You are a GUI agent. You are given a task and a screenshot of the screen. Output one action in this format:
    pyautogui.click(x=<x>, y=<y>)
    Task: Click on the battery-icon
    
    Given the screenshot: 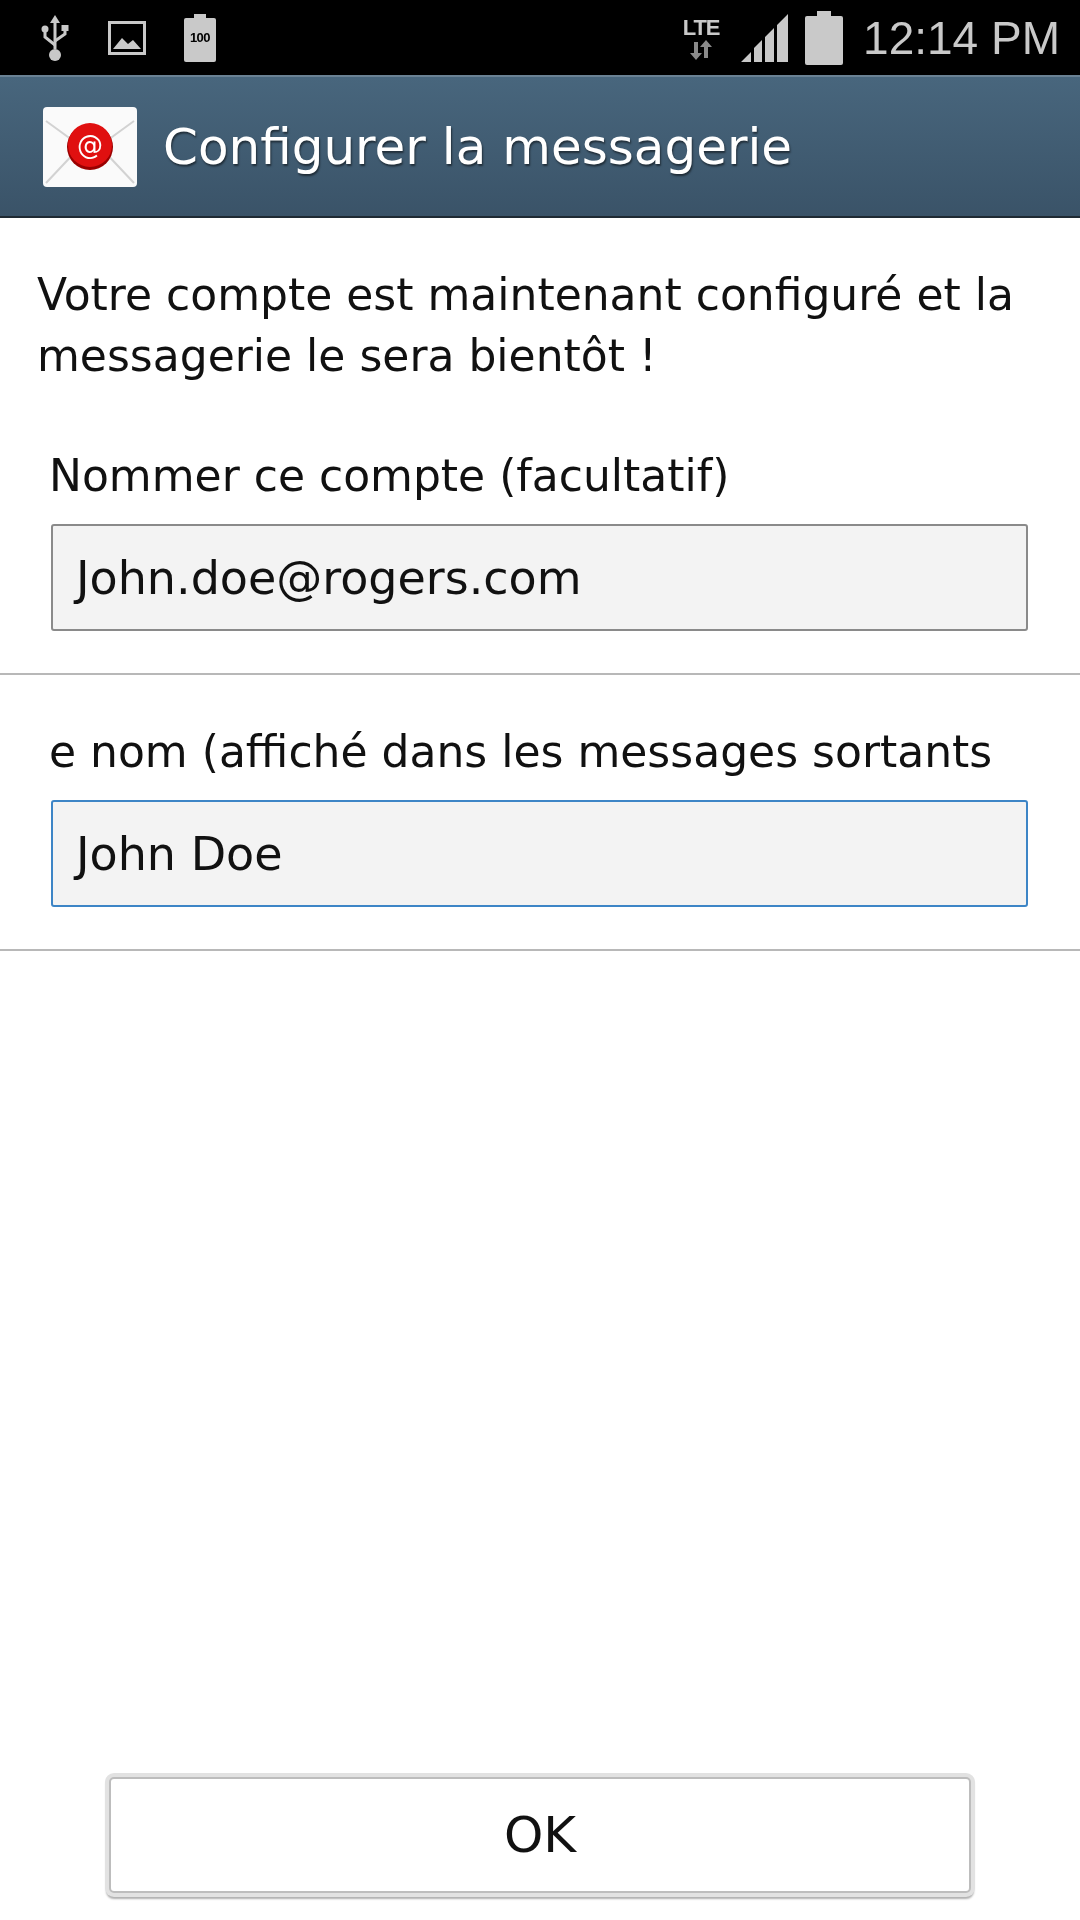 What is the action you would take?
    pyautogui.click(x=824, y=37)
    